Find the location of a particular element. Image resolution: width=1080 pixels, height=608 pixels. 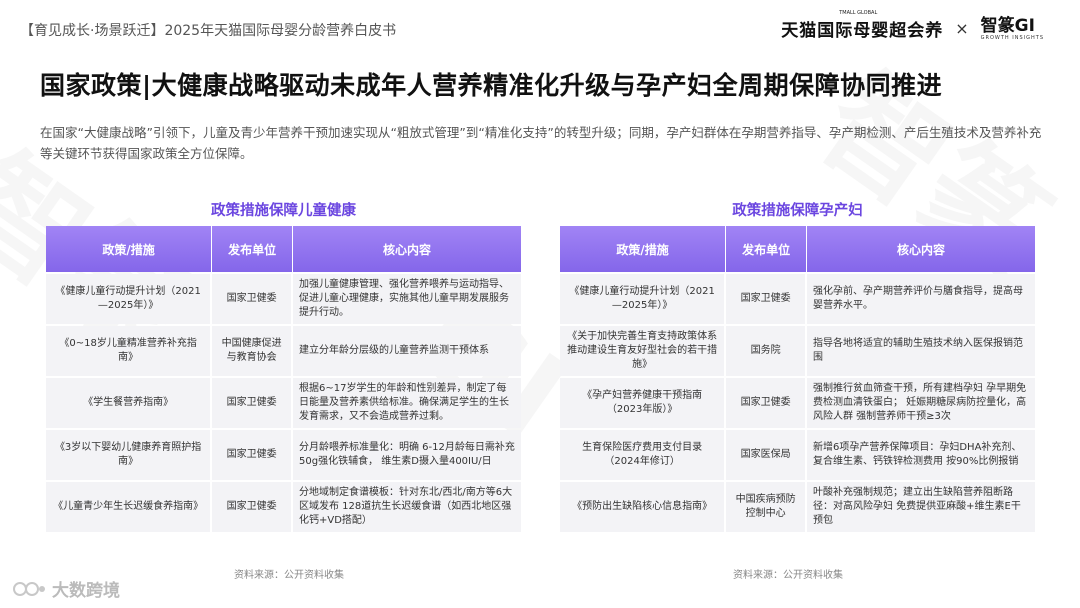

policy-cell: 《0~18岁儿童精准营养补充指南》 is located at coordinates (129, 351).